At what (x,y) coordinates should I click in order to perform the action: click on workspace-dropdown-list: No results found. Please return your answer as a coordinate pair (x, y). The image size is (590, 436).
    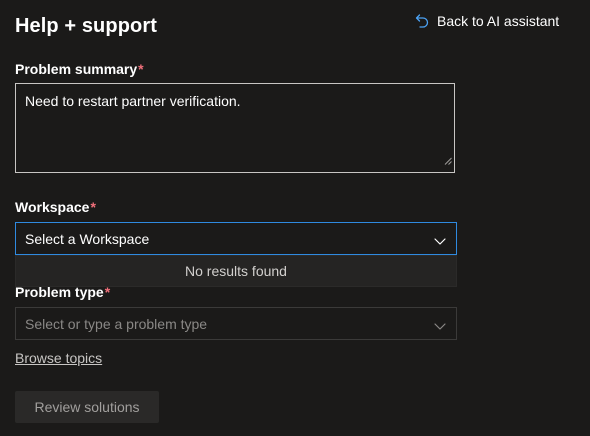
    Looking at the image, I should click on (236, 271).